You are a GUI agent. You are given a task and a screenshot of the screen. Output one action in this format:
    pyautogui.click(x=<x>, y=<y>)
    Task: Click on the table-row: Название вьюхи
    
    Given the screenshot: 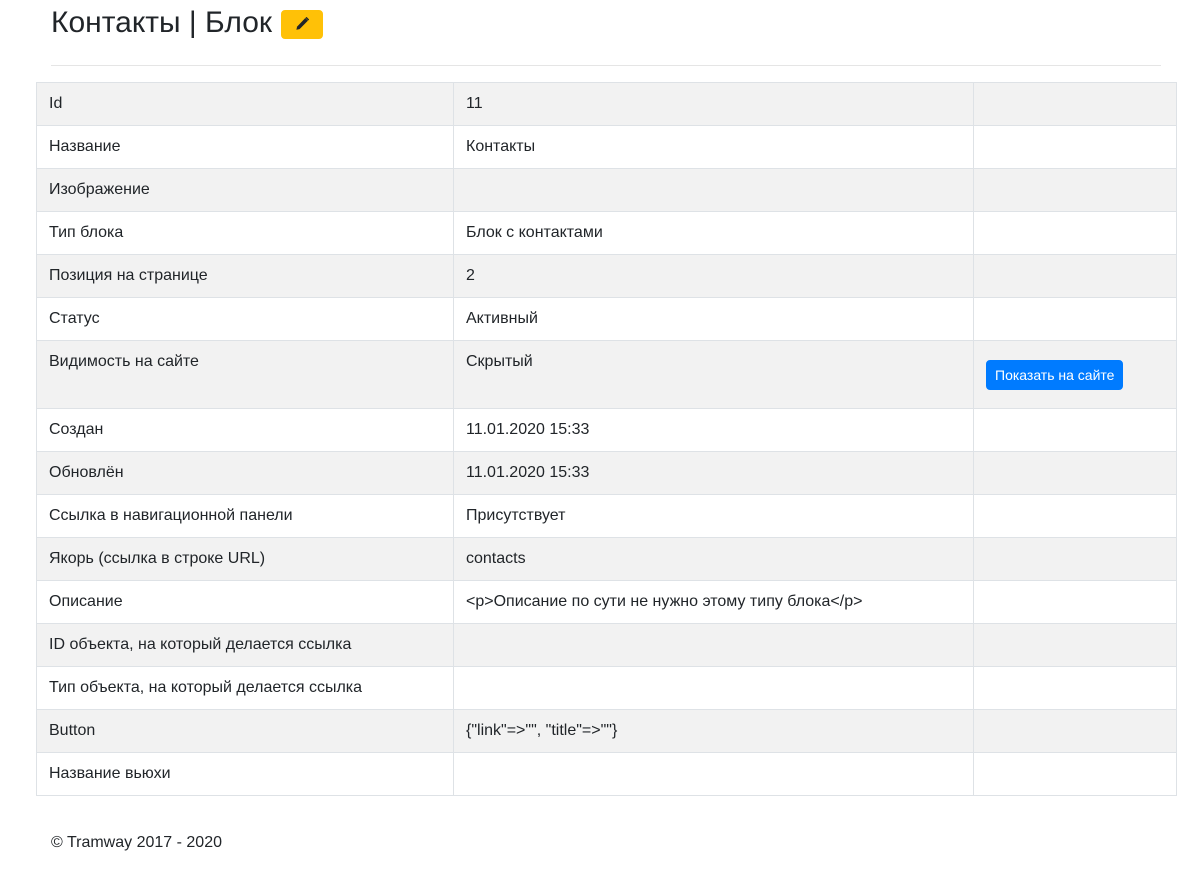 What is the action you would take?
    pyautogui.click(x=606, y=774)
    